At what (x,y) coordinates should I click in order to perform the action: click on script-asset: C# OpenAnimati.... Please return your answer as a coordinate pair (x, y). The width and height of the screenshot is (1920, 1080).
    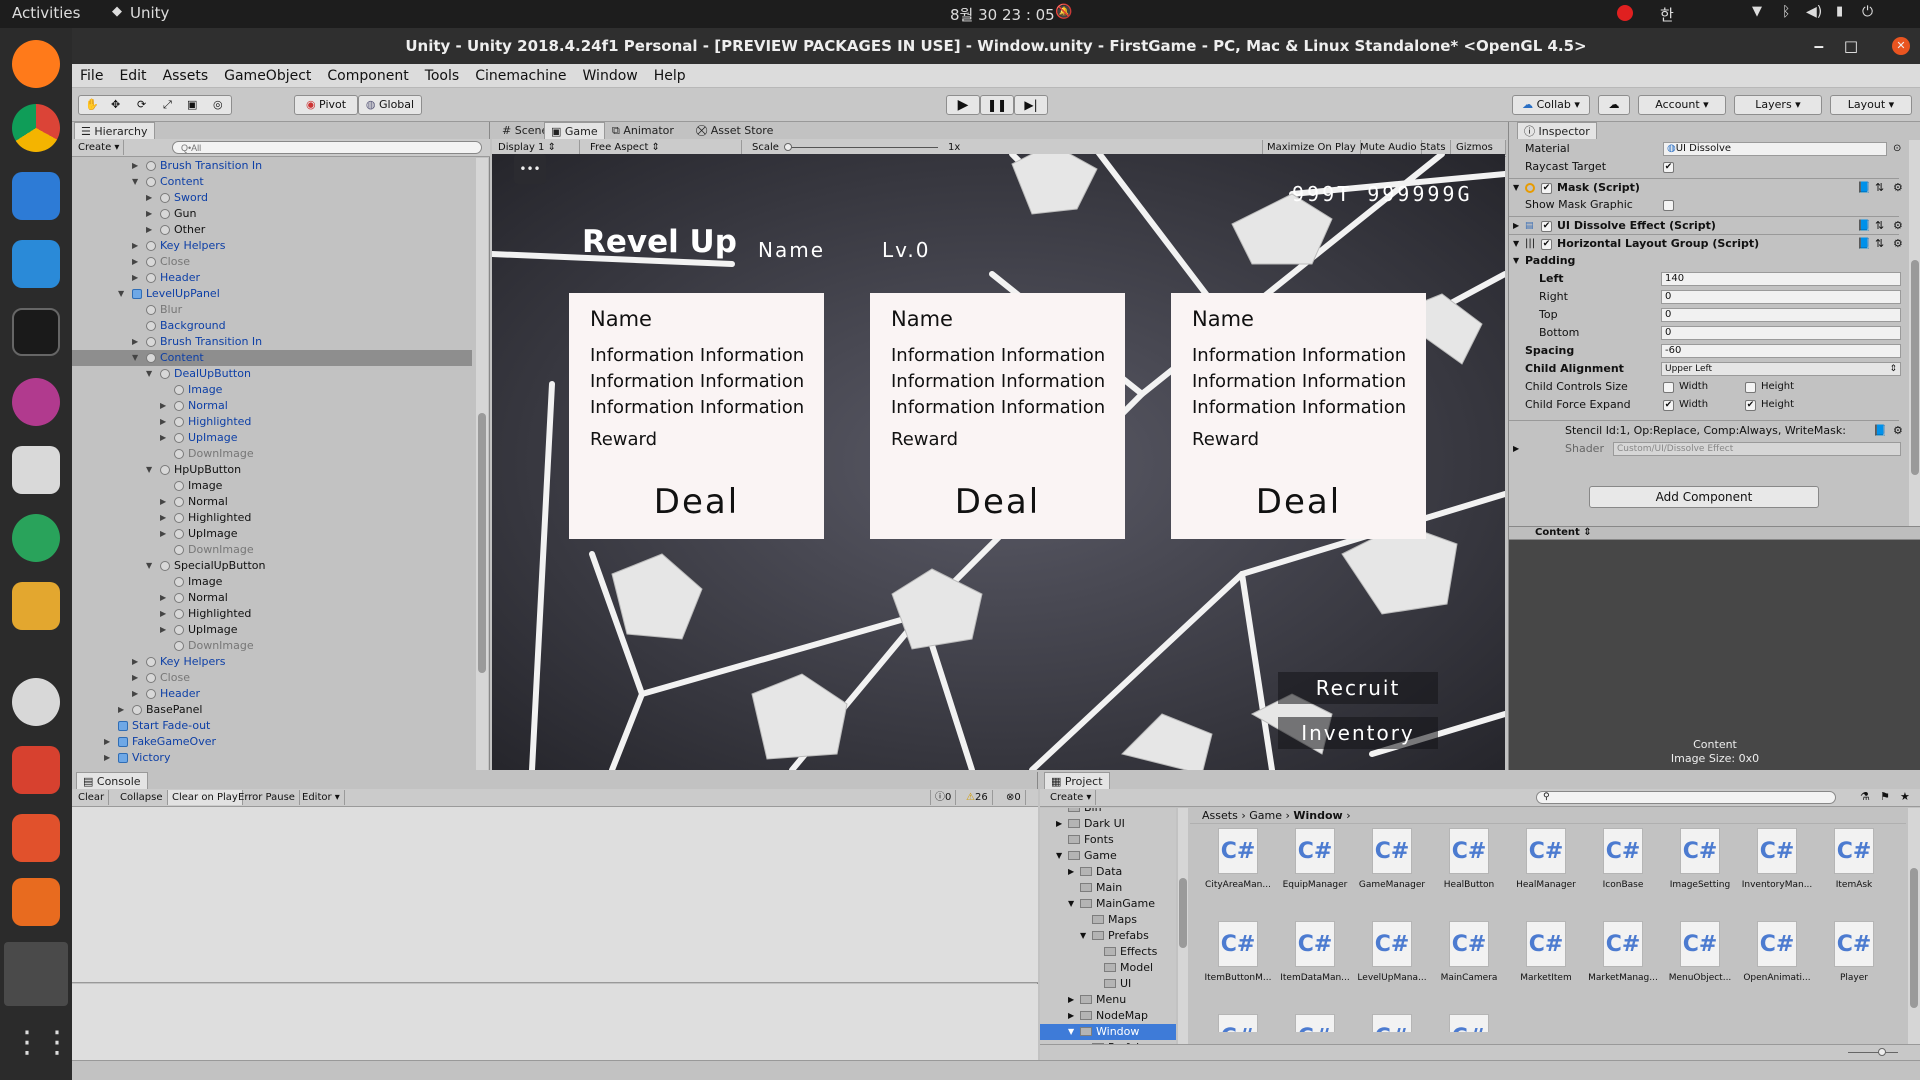
    Looking at the image, I should click on (1777, 952).